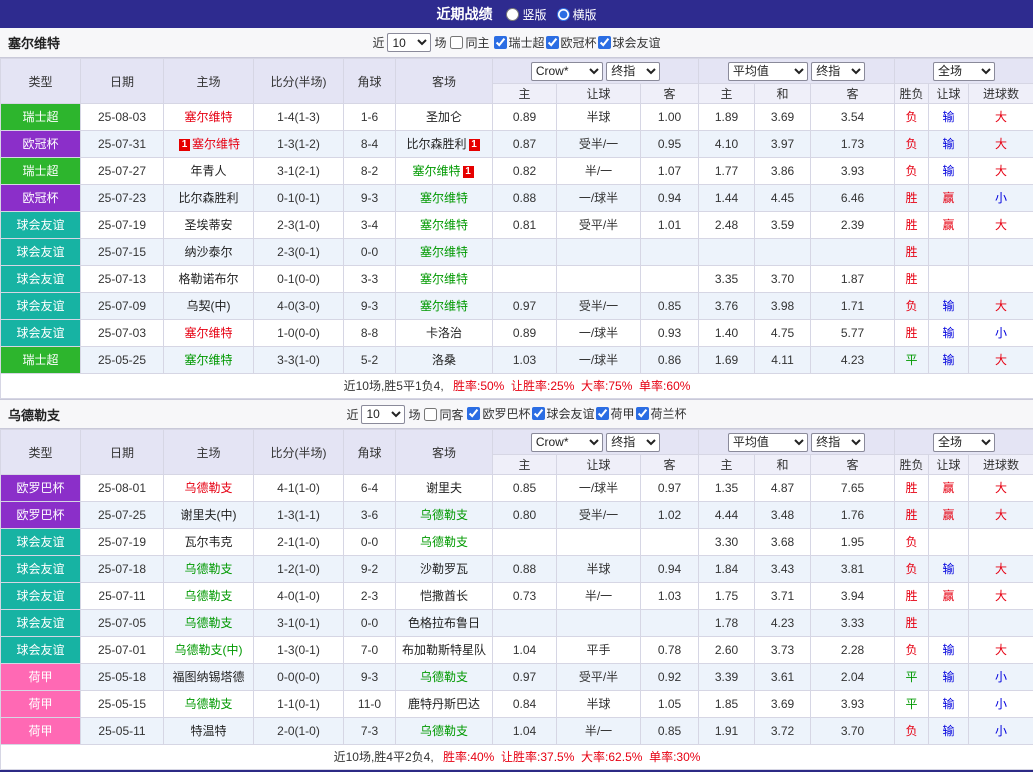 The height and width of the screenshot is (772, 1033). Describe the element at coordinates (444, 488) in the screenshot. I see `team-name-link: 谢里夫` at that location.